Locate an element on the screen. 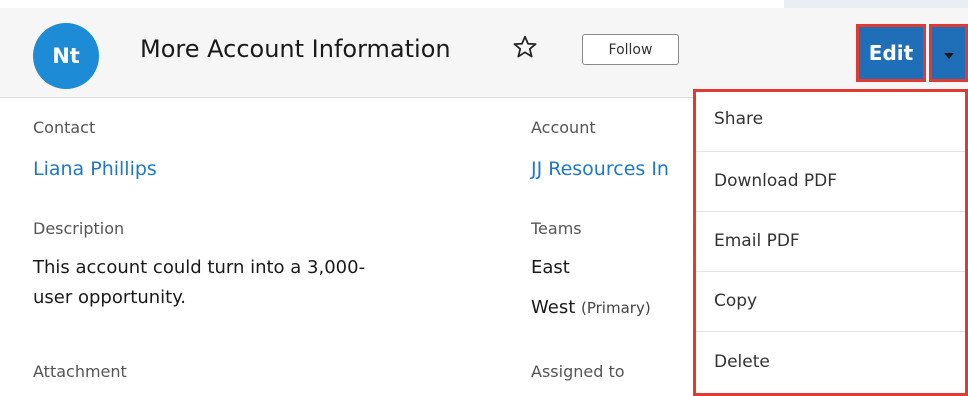  team-east: East is located at coordinates (550, 267).